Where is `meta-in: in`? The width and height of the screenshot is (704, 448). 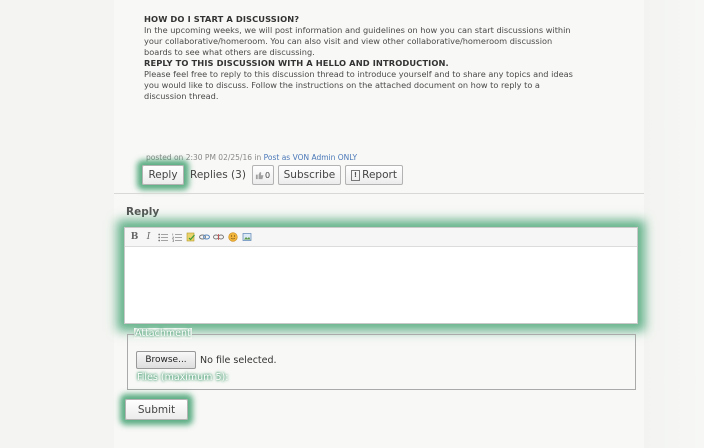 meta-in: in is located at coordinates (258, 157).